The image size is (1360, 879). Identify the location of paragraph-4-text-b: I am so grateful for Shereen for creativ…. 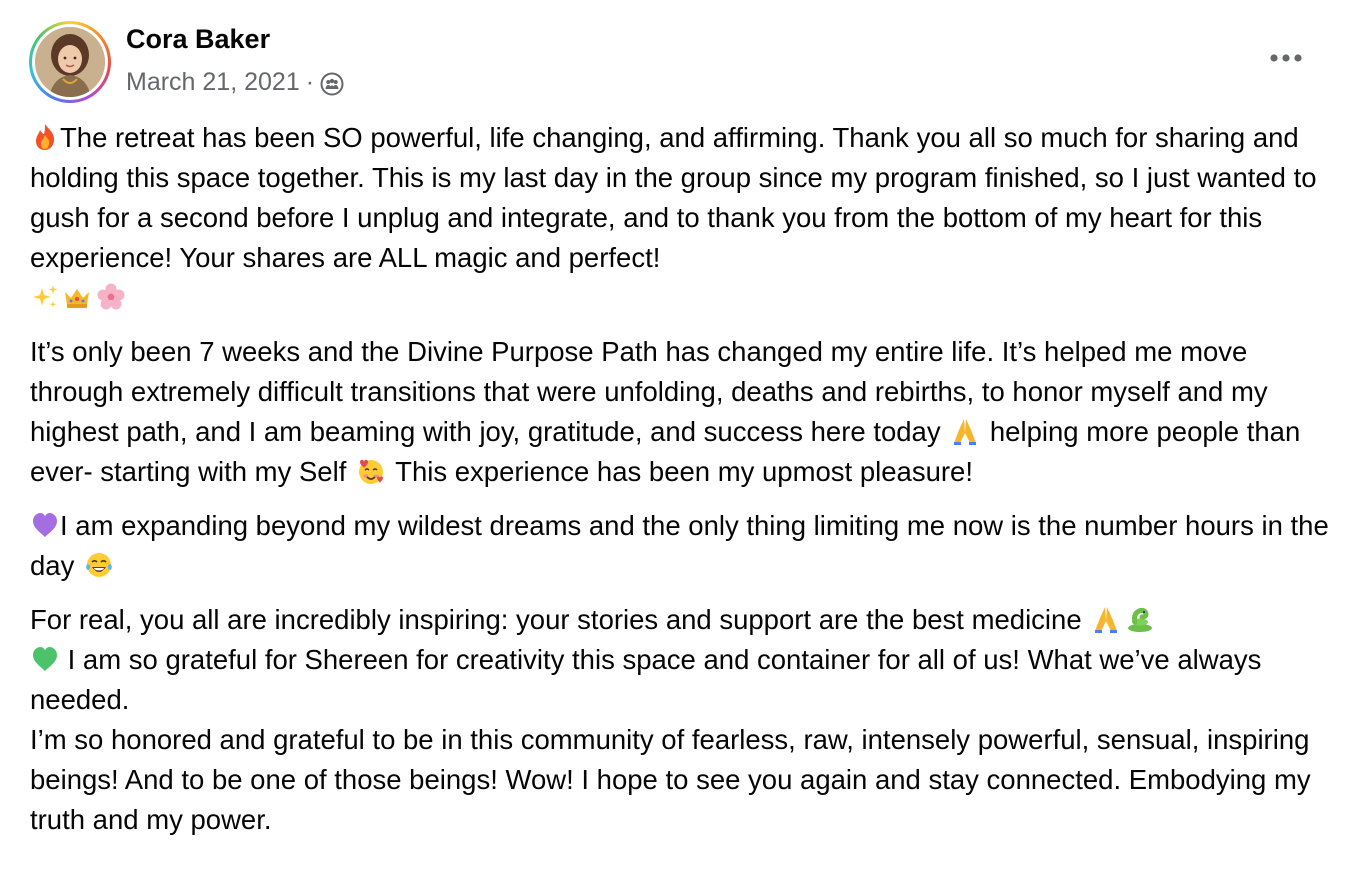
(646, 679).